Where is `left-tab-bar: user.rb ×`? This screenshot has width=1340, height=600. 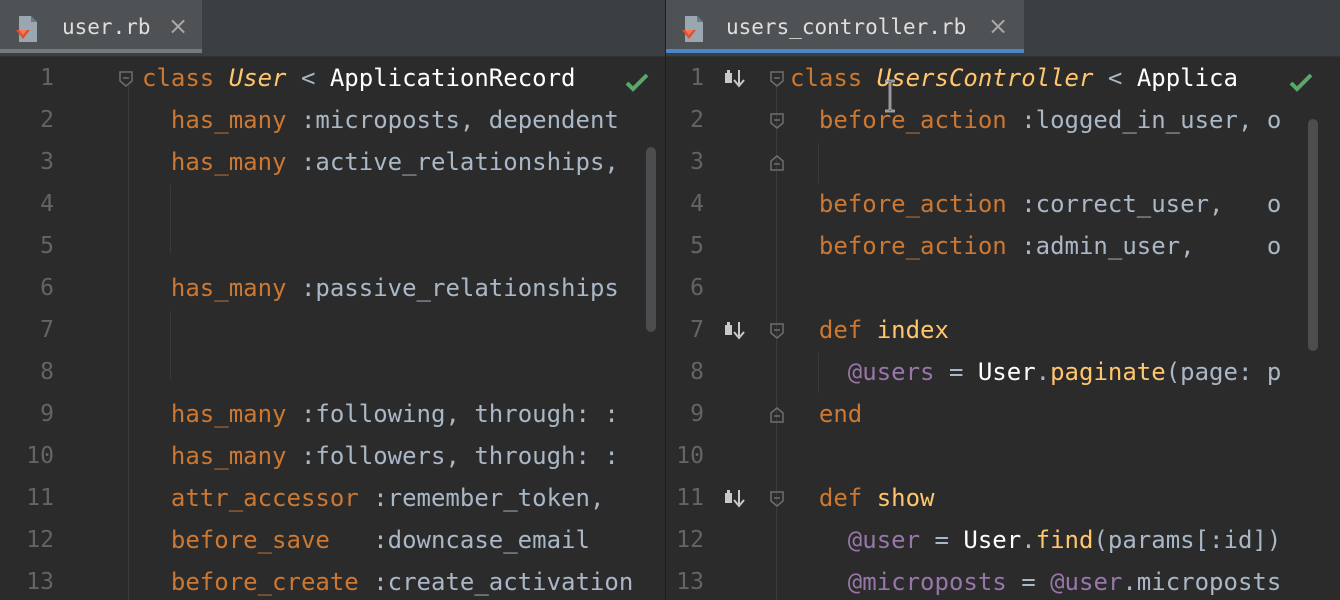
left-tab-bar: user.rb × is located at coordinates (332, 28).